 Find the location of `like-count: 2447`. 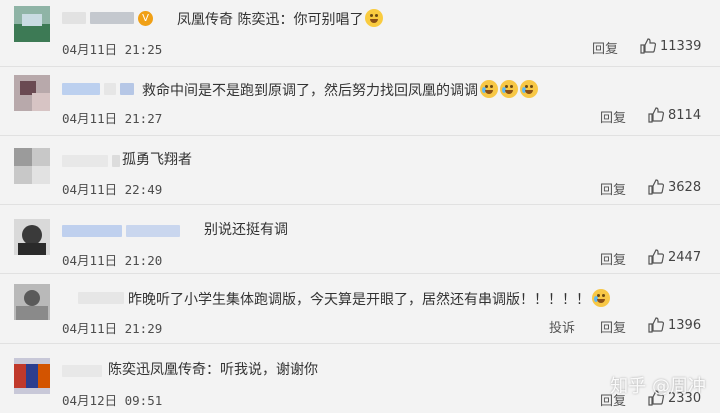

like-count: 2447 is located at coordinates (685, 257).